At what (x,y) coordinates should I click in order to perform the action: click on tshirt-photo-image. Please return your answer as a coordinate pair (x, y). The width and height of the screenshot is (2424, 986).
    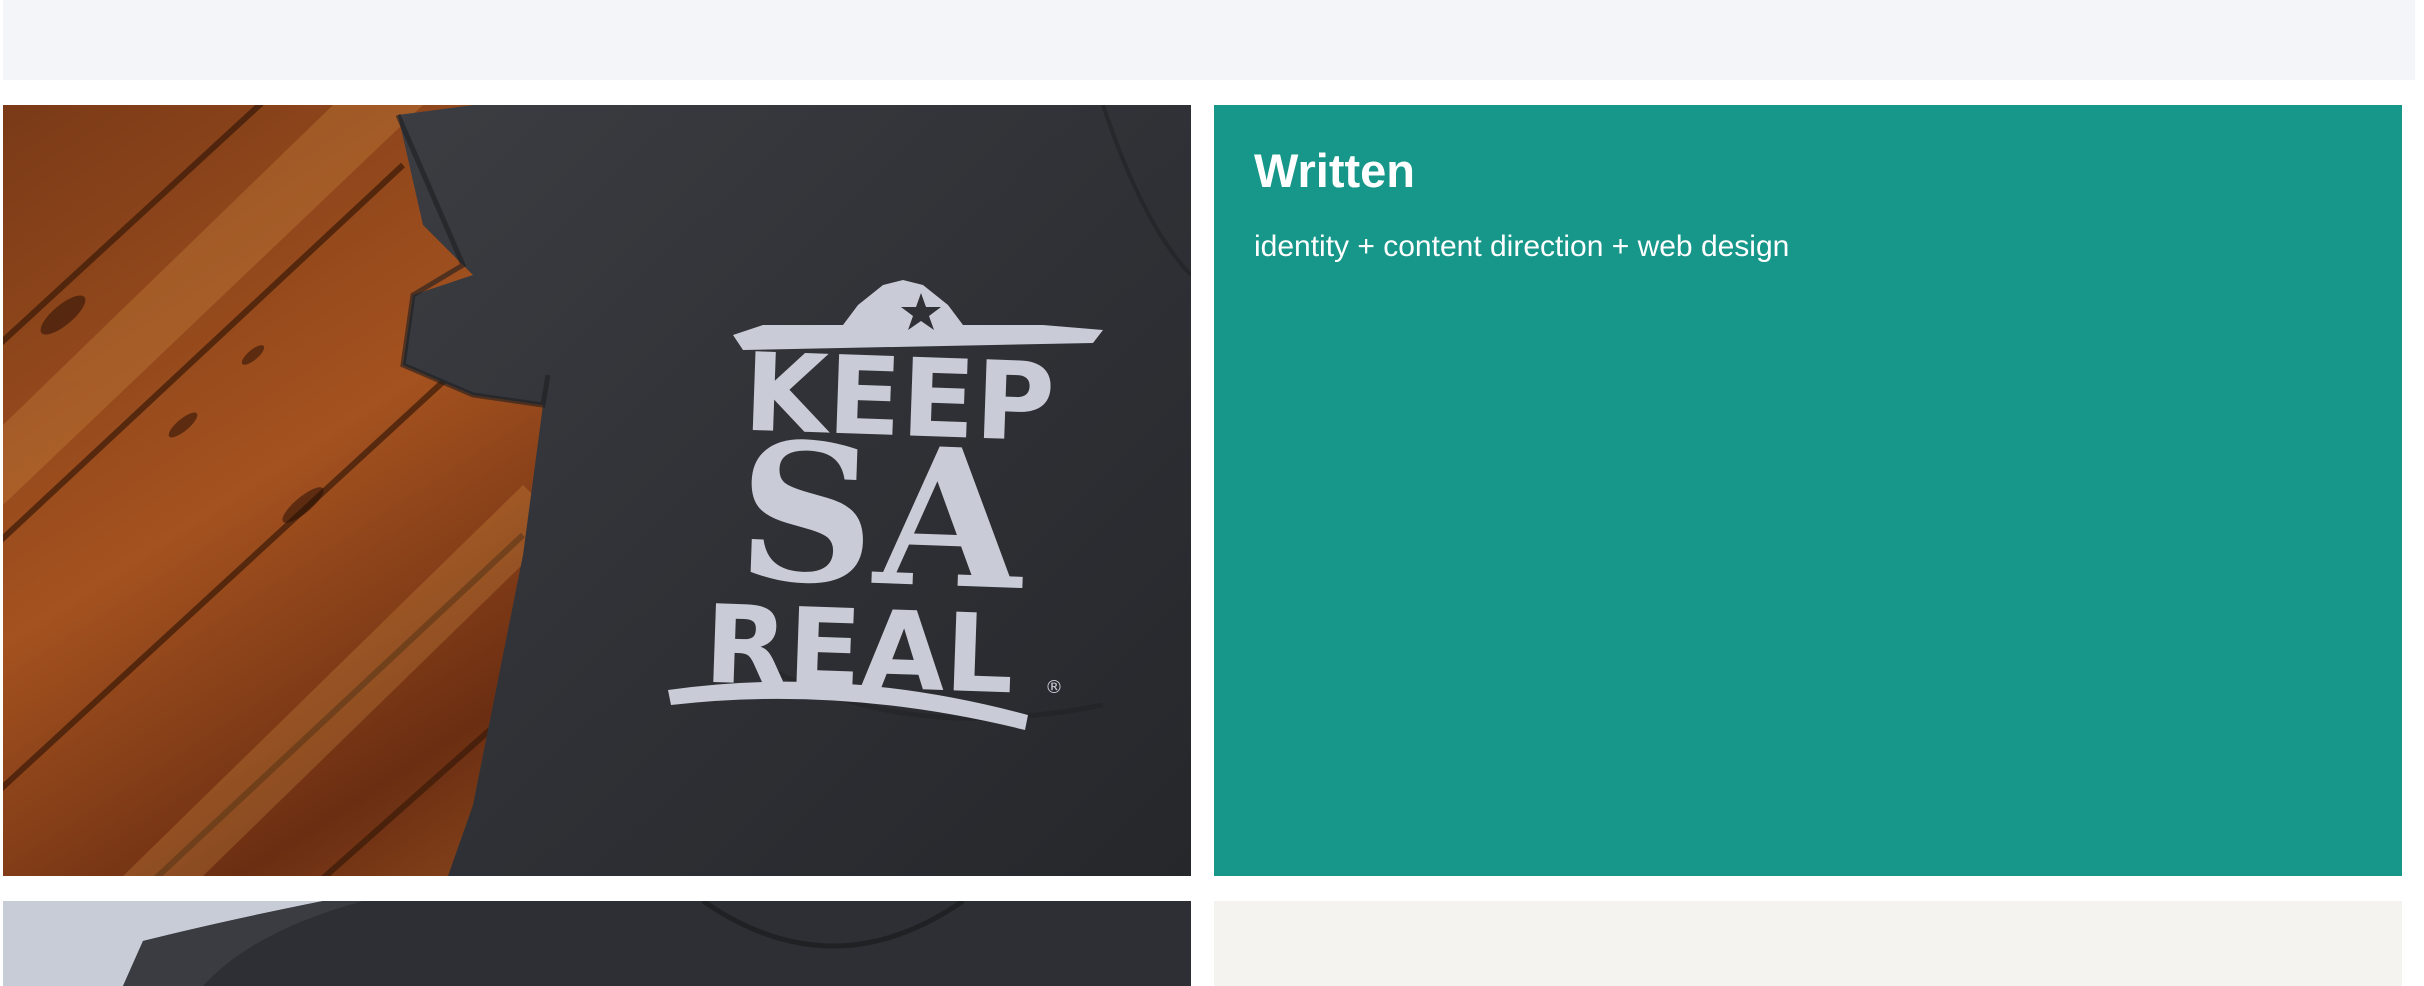
    Looking at the image, I should click on (597, 943).